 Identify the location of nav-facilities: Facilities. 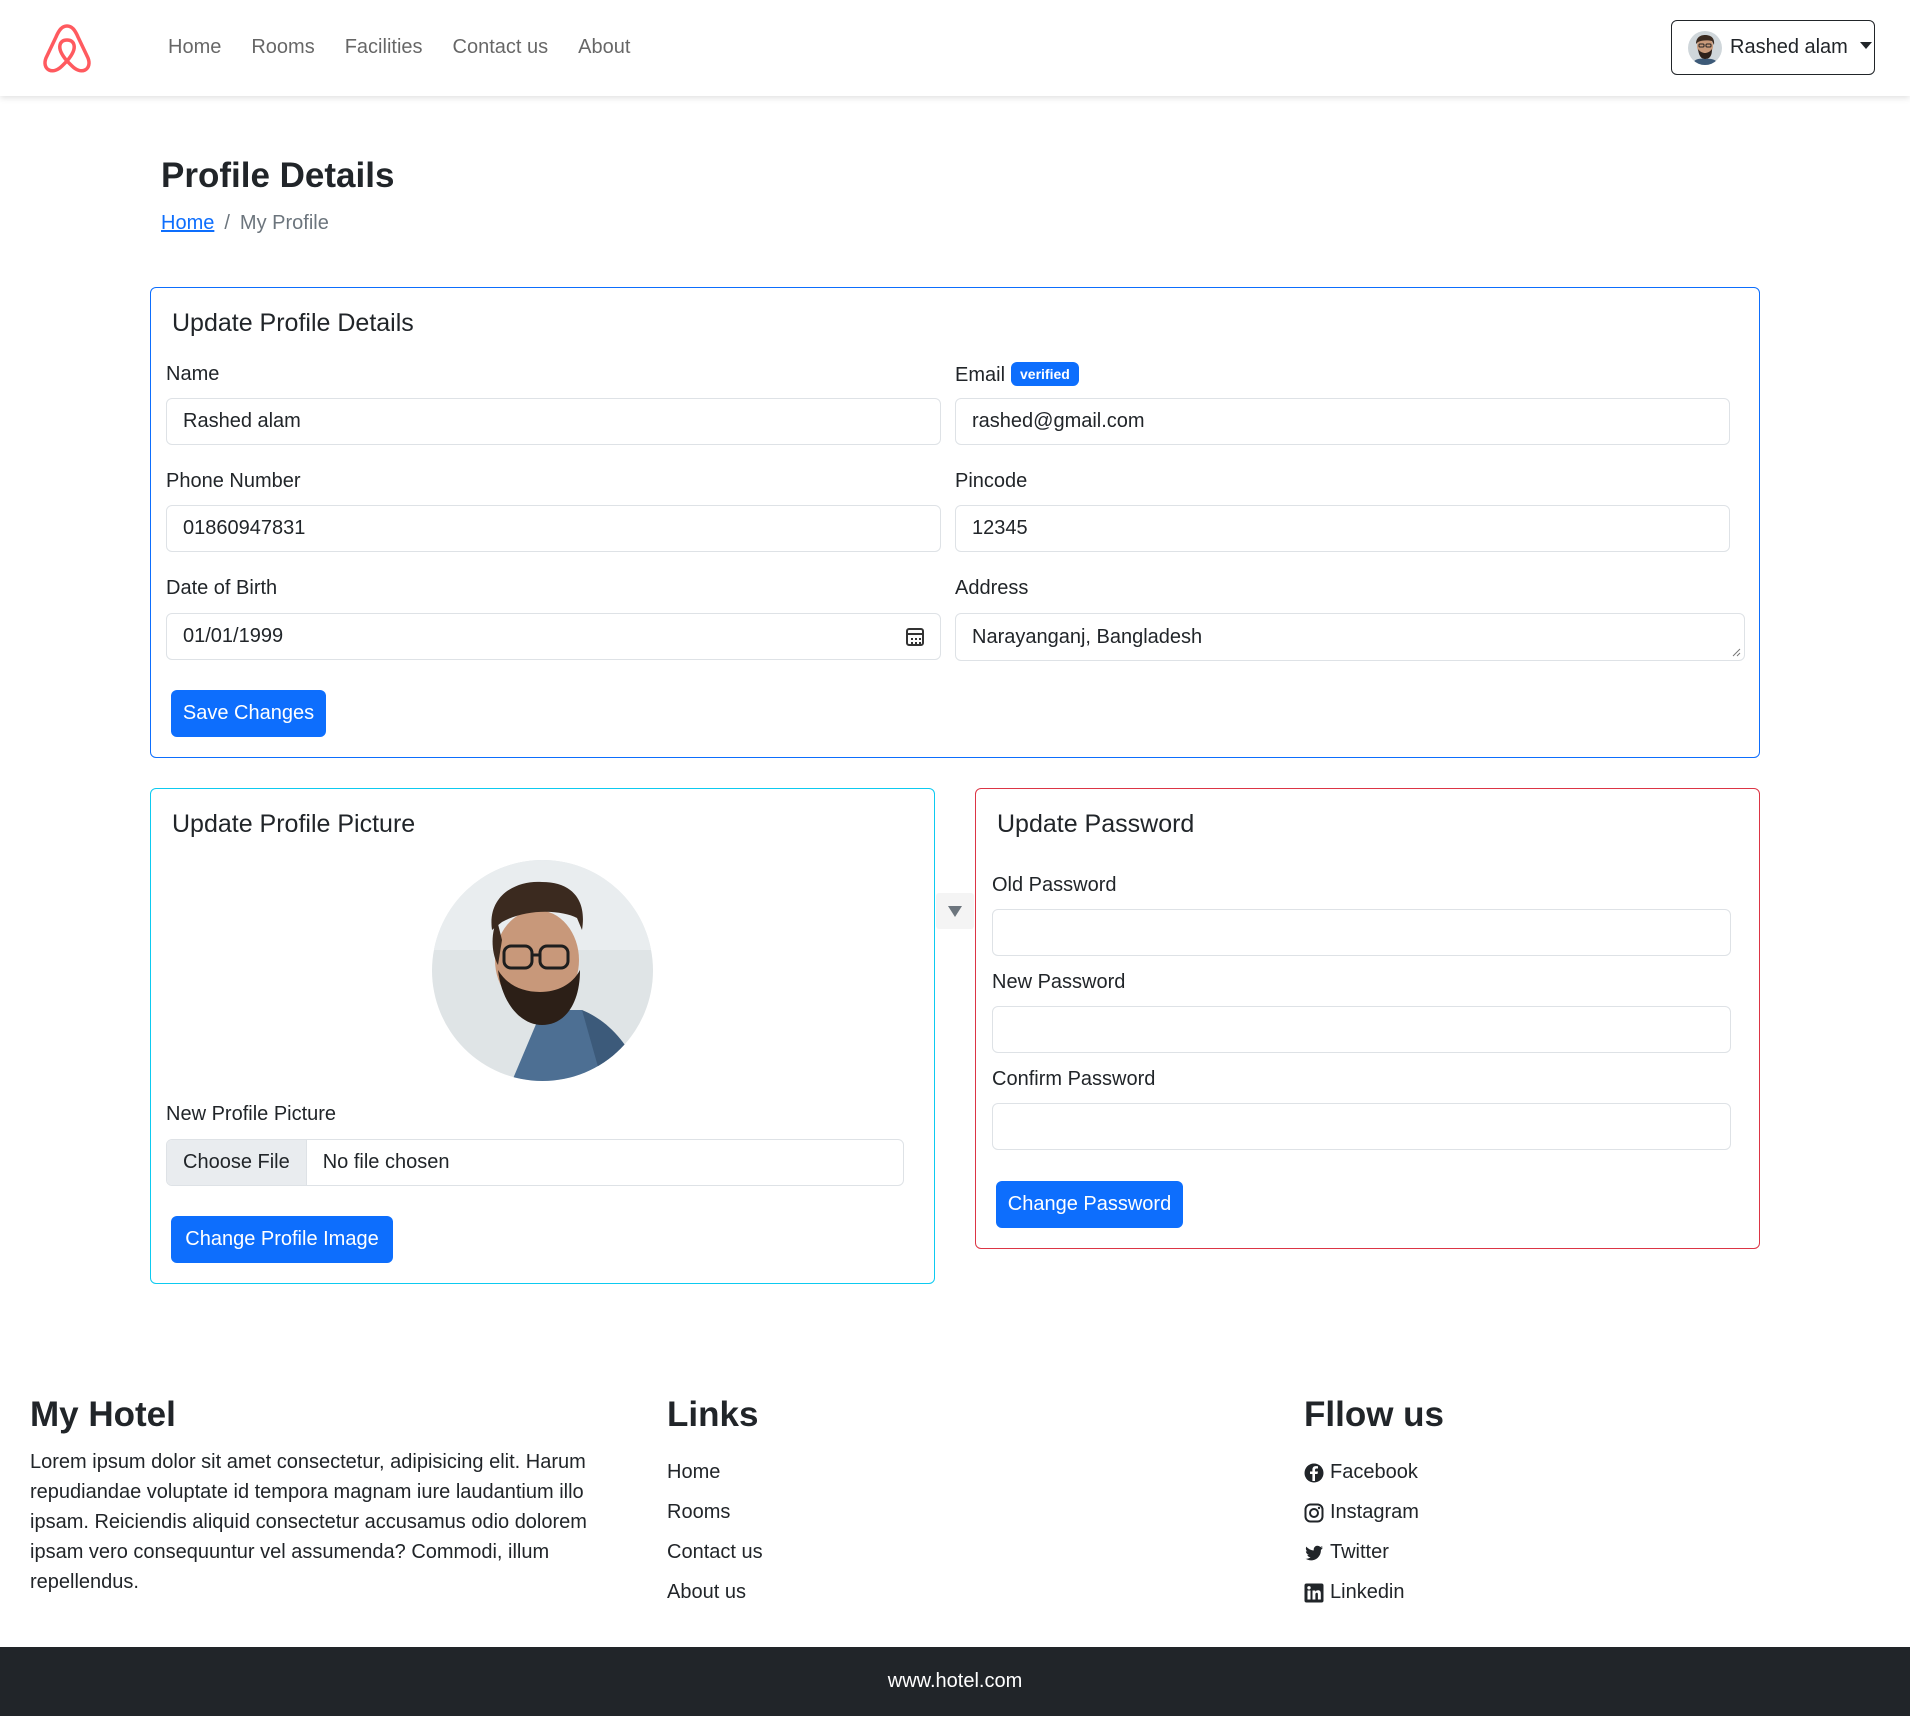
(384, 47).